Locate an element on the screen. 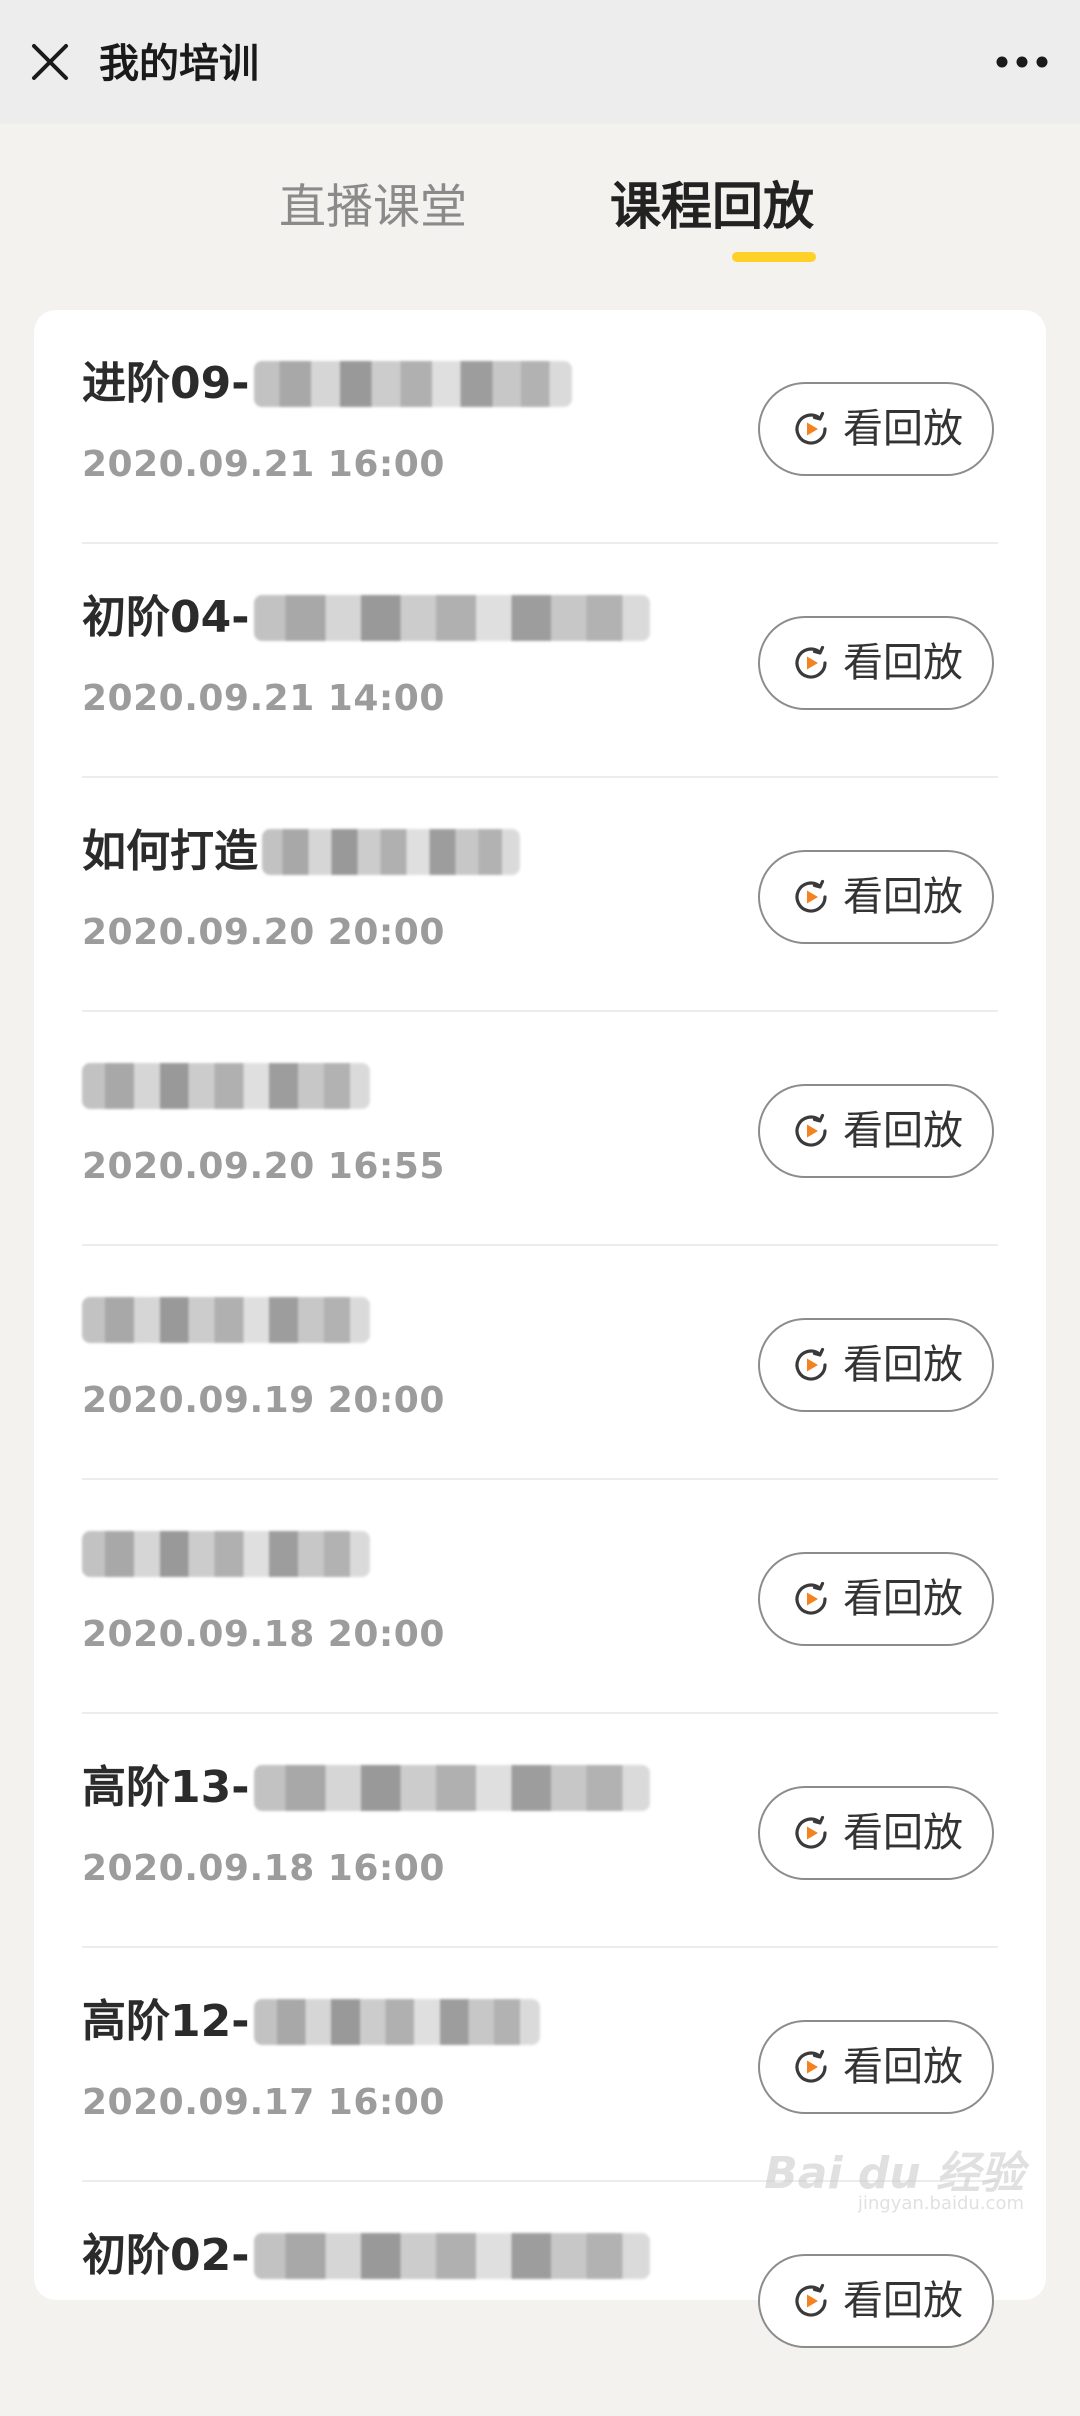  item-title-area: 高阶12- is located at coordinates (311, 2022).